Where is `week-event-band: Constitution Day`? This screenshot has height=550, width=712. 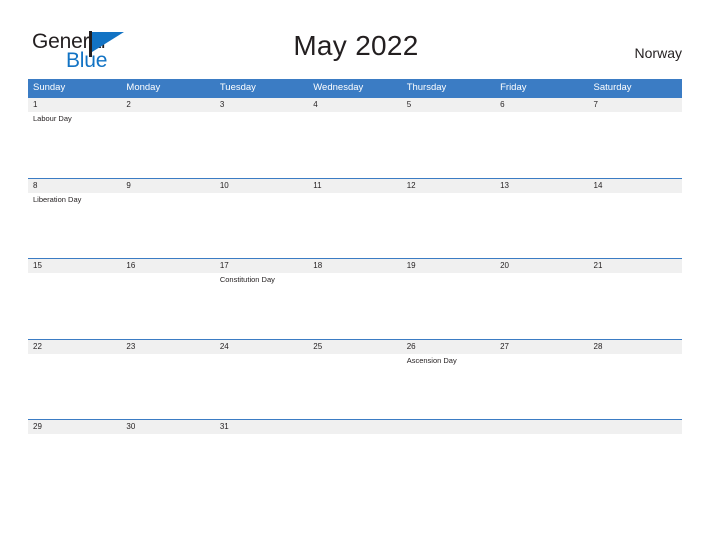 week-event-band: Constitution Day is located at coordinates (355, 305).